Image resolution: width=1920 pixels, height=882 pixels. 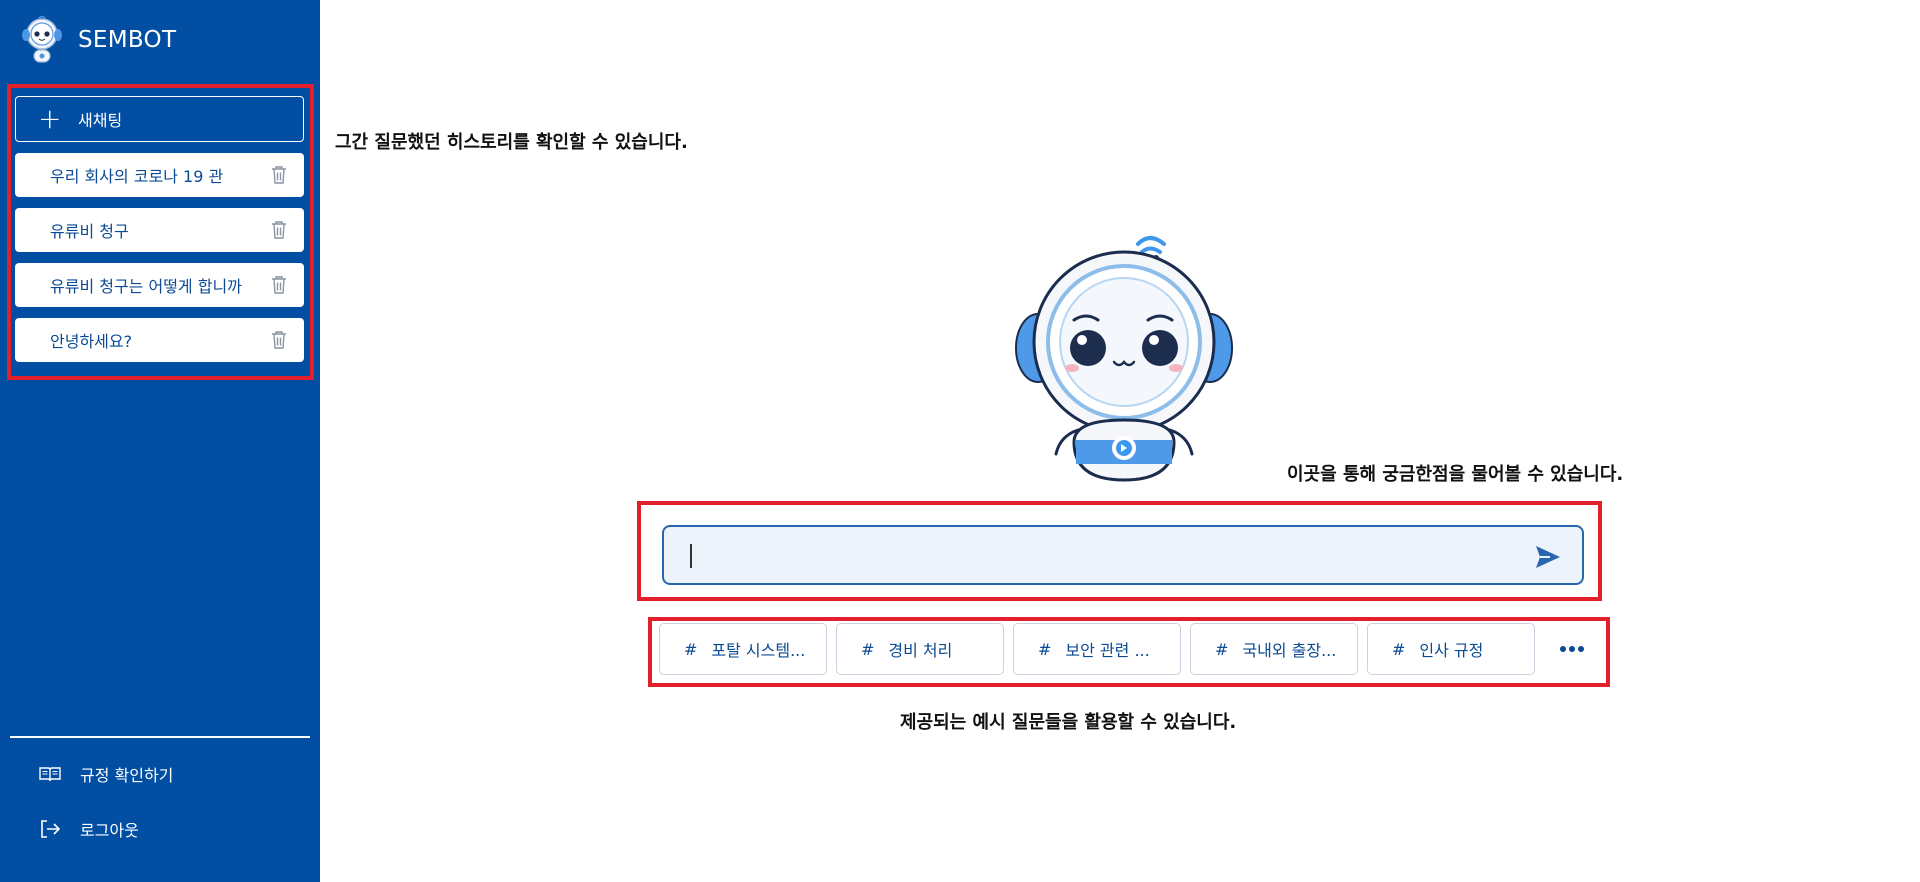 I want to click on history-item: 우리 회사의 코로나 19 관, so click(x=159, y=175).